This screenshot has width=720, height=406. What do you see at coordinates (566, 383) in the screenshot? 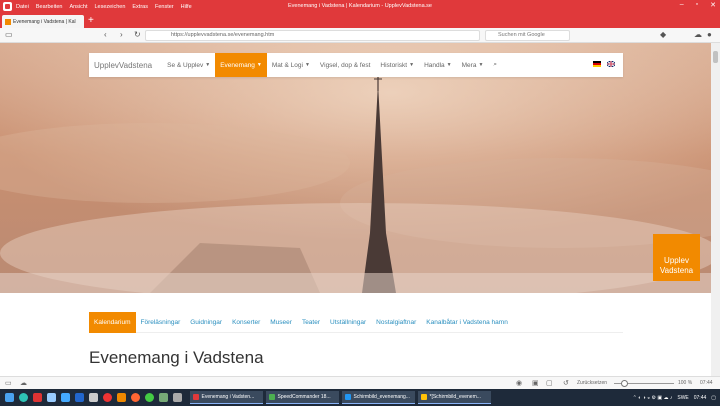
I see `reset-icon: ↺` at bounding box center [566, 383].